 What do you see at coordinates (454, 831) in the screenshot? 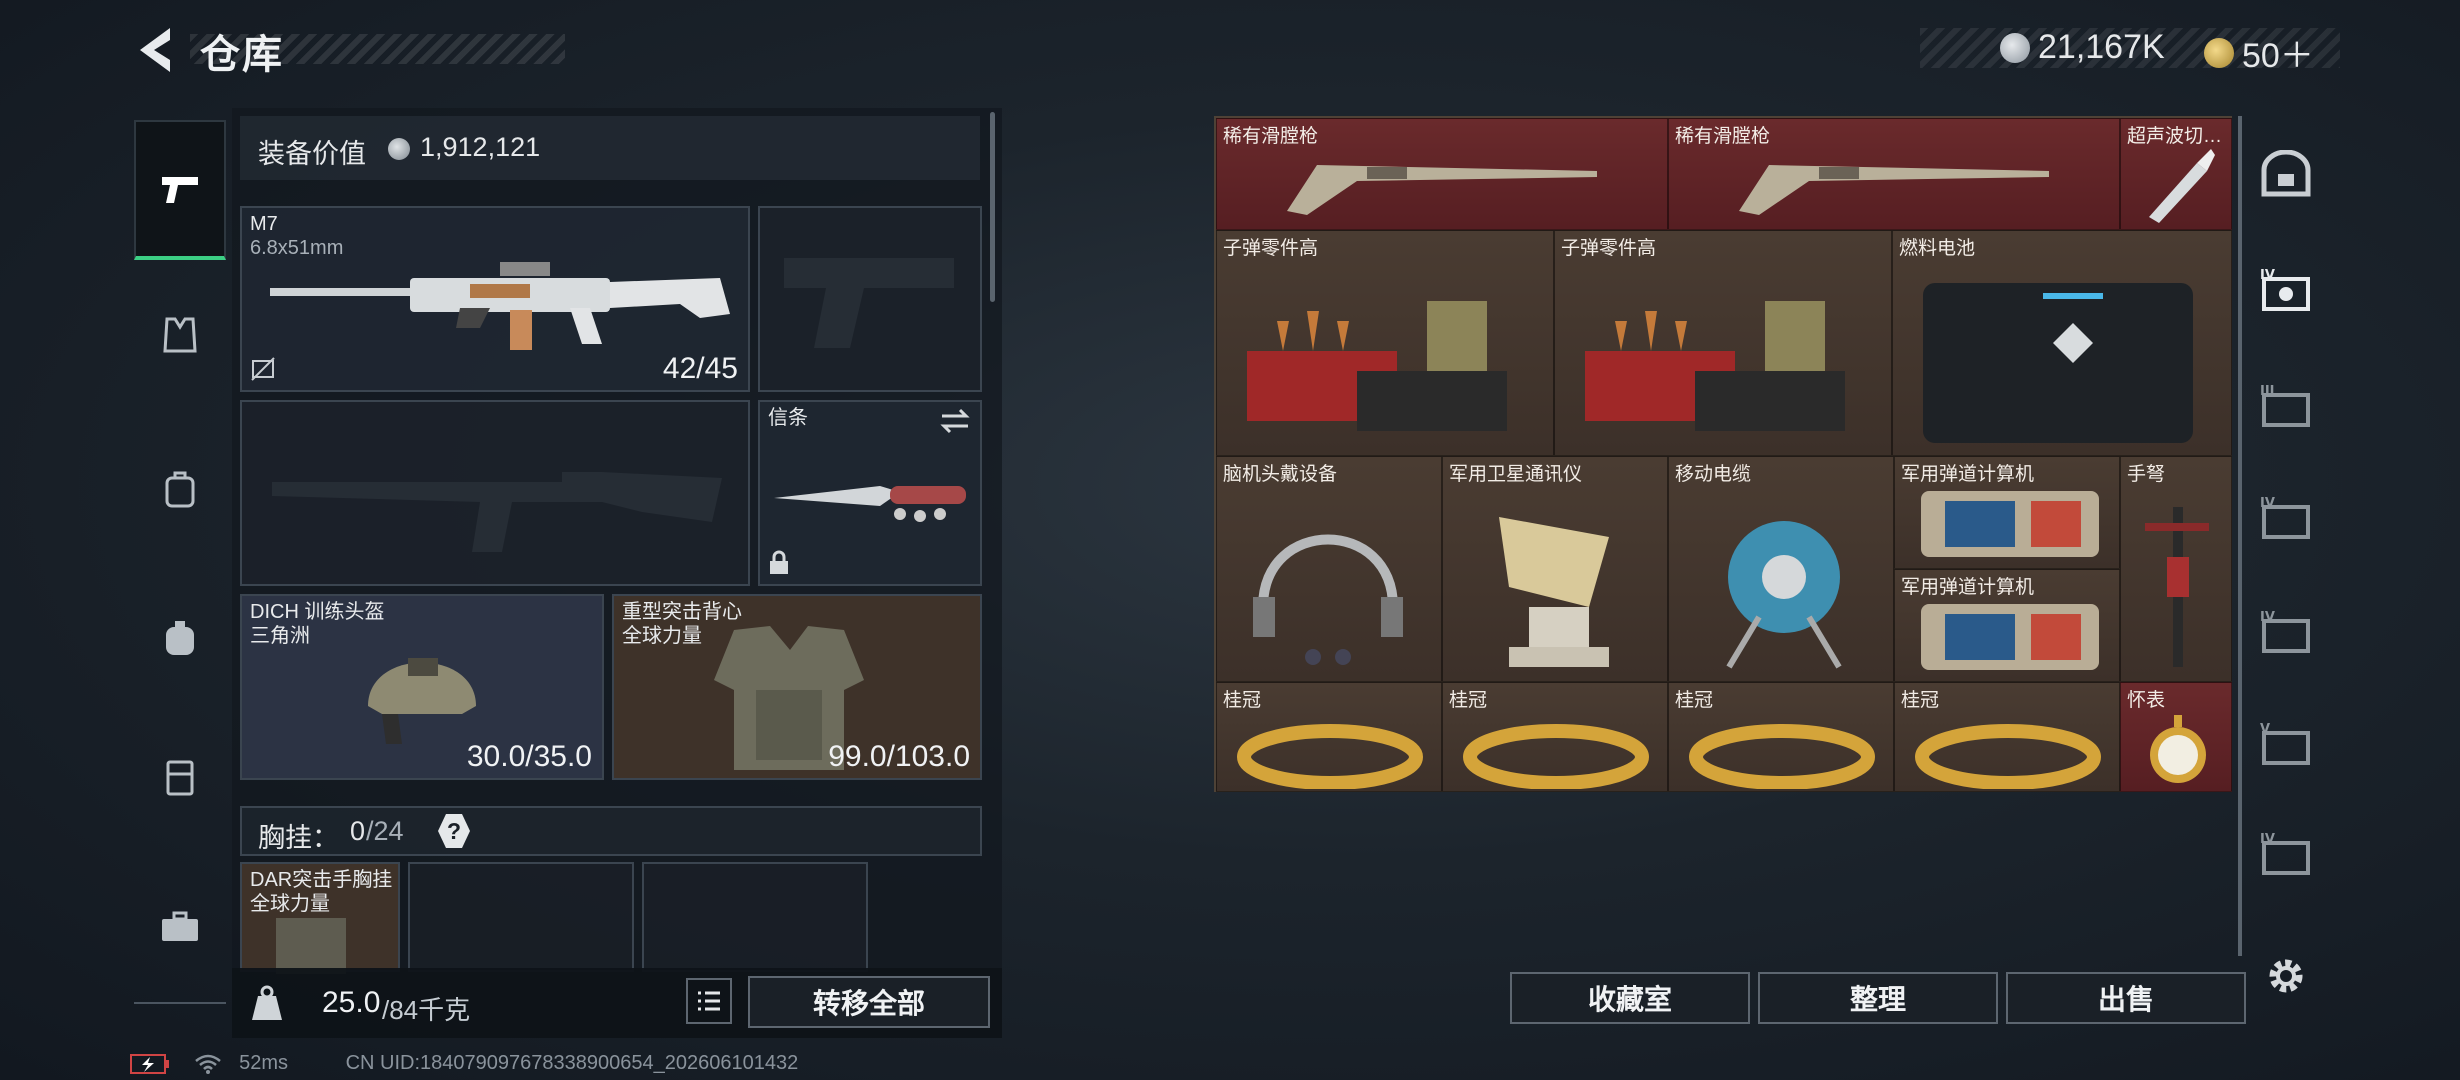
I see `help-icon: ?` at bounding box center [454, 831].